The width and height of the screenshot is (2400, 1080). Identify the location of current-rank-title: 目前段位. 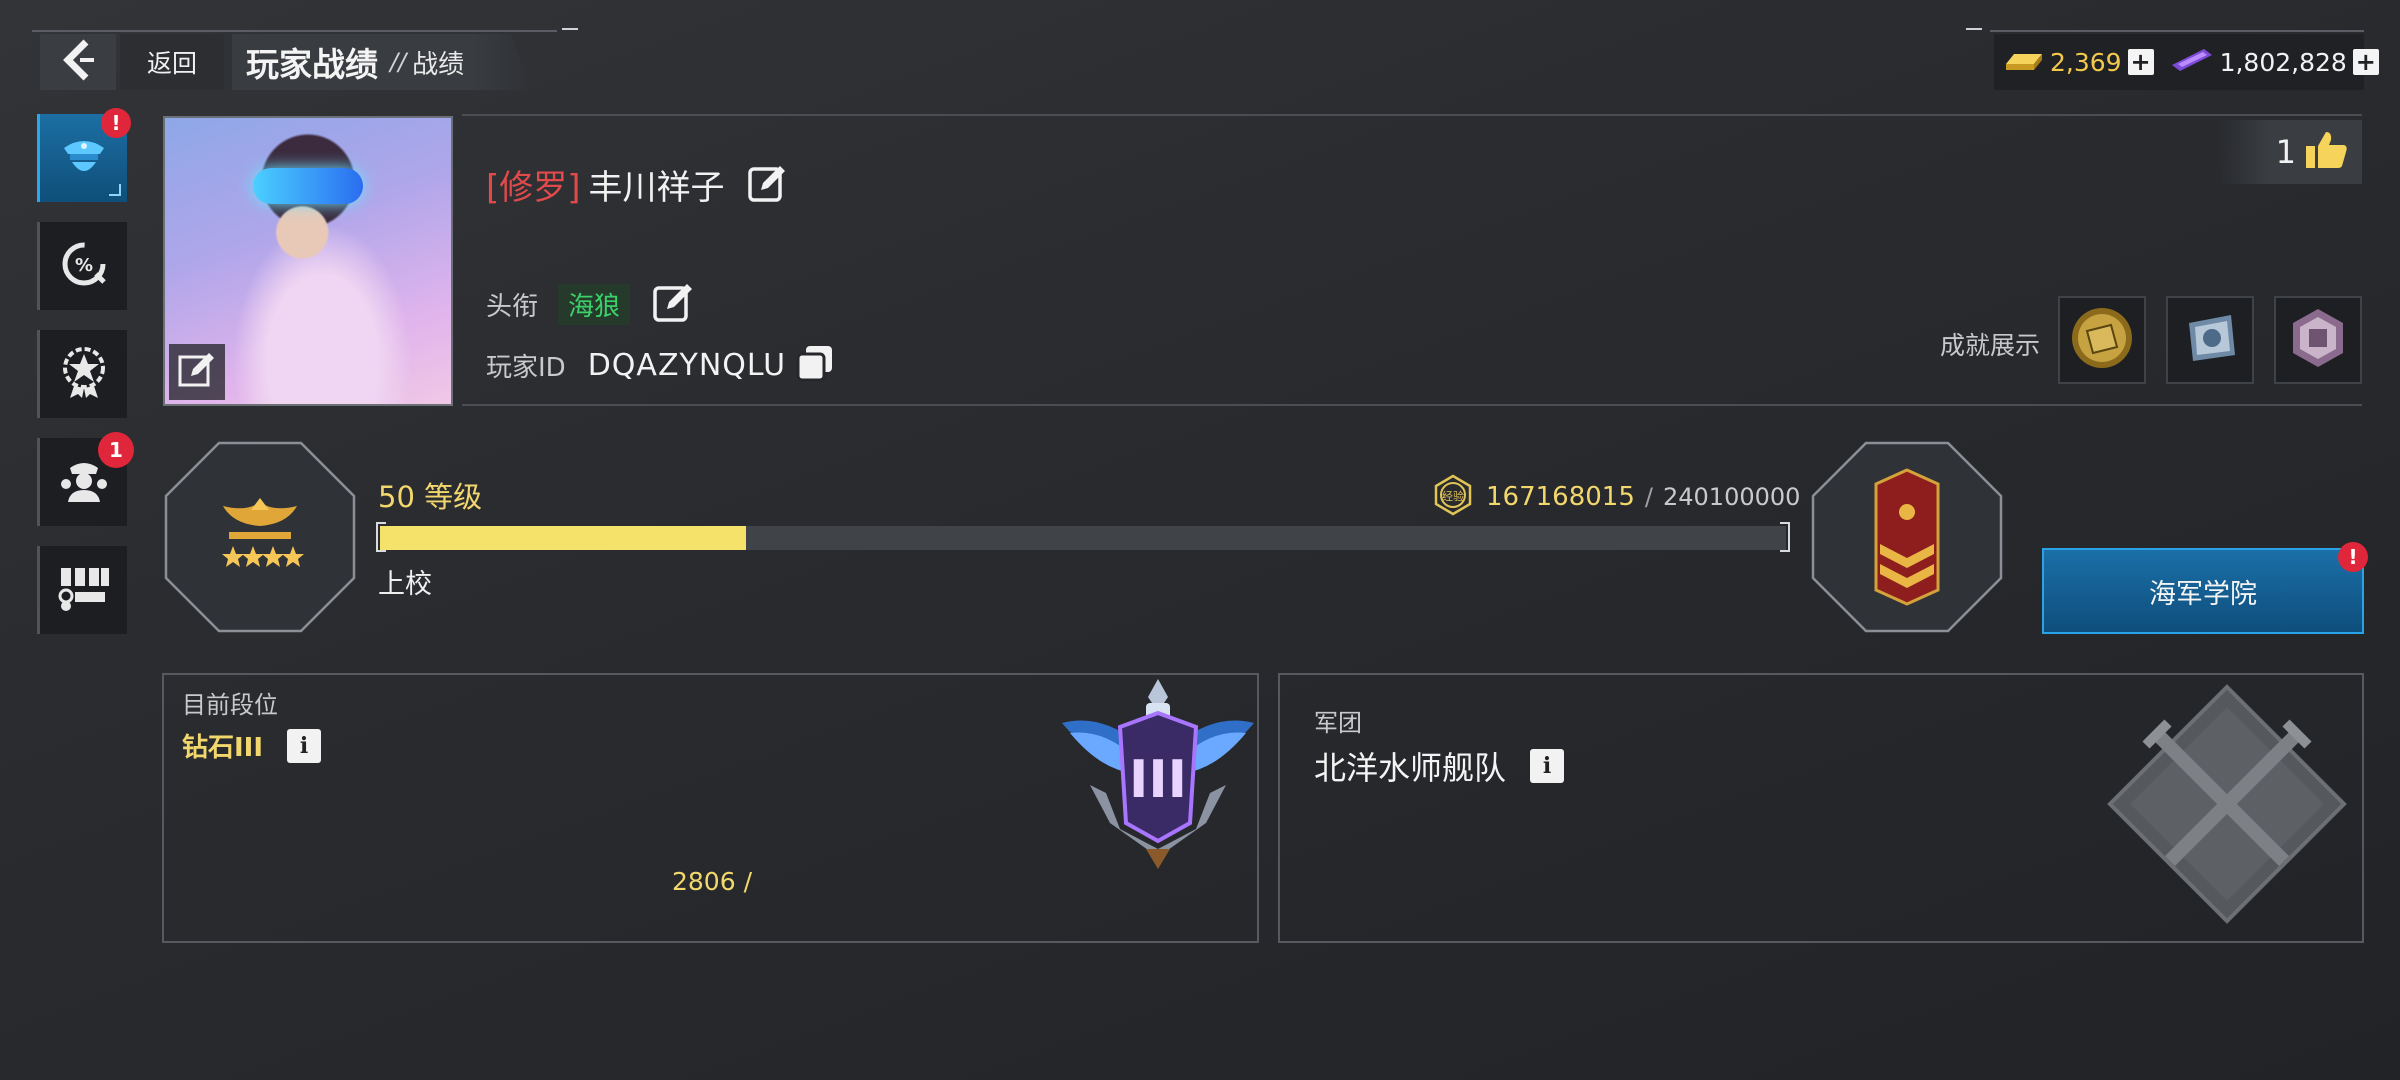
(230, 705).